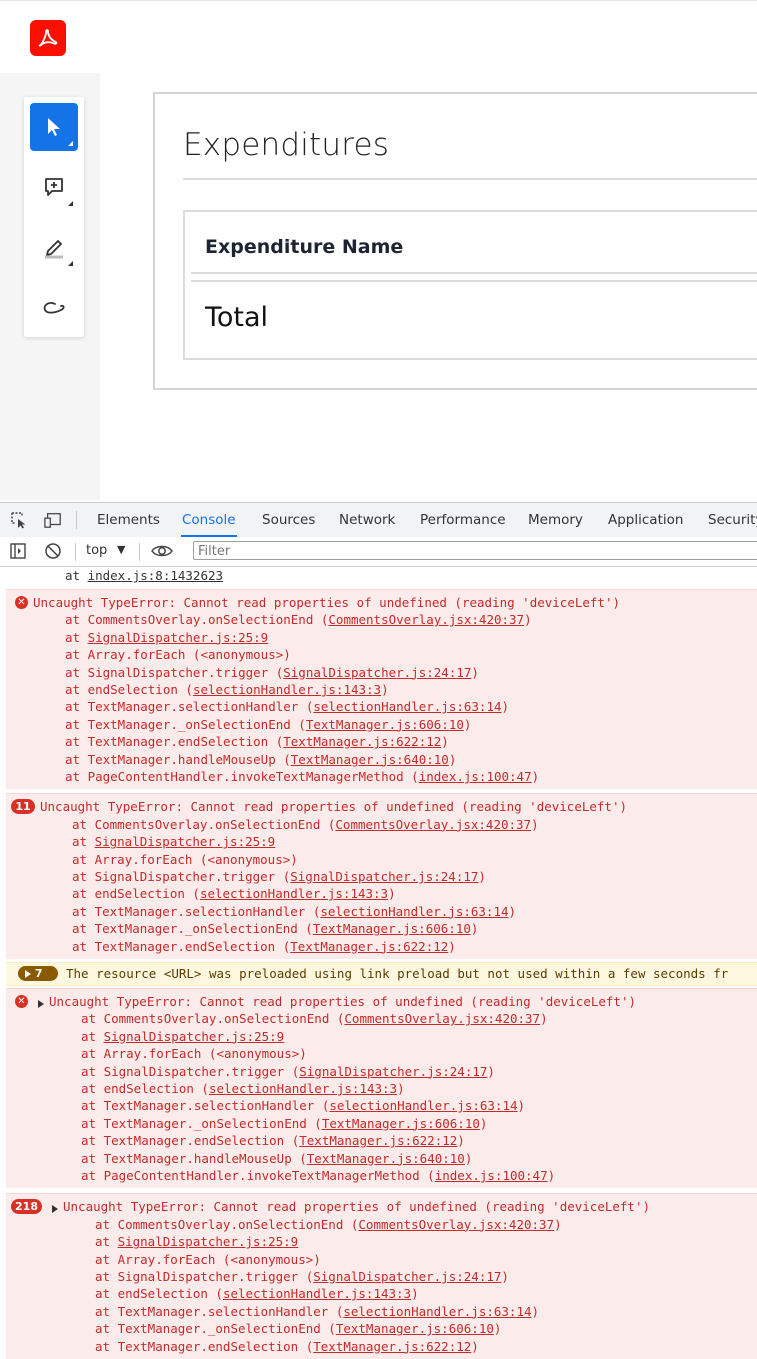 This screenshot has width=757, height=1359. What do you see at coordinates (286, 145) in the screenshot?
I see `page-title: Expenditures` at bounding box center [286, 145].